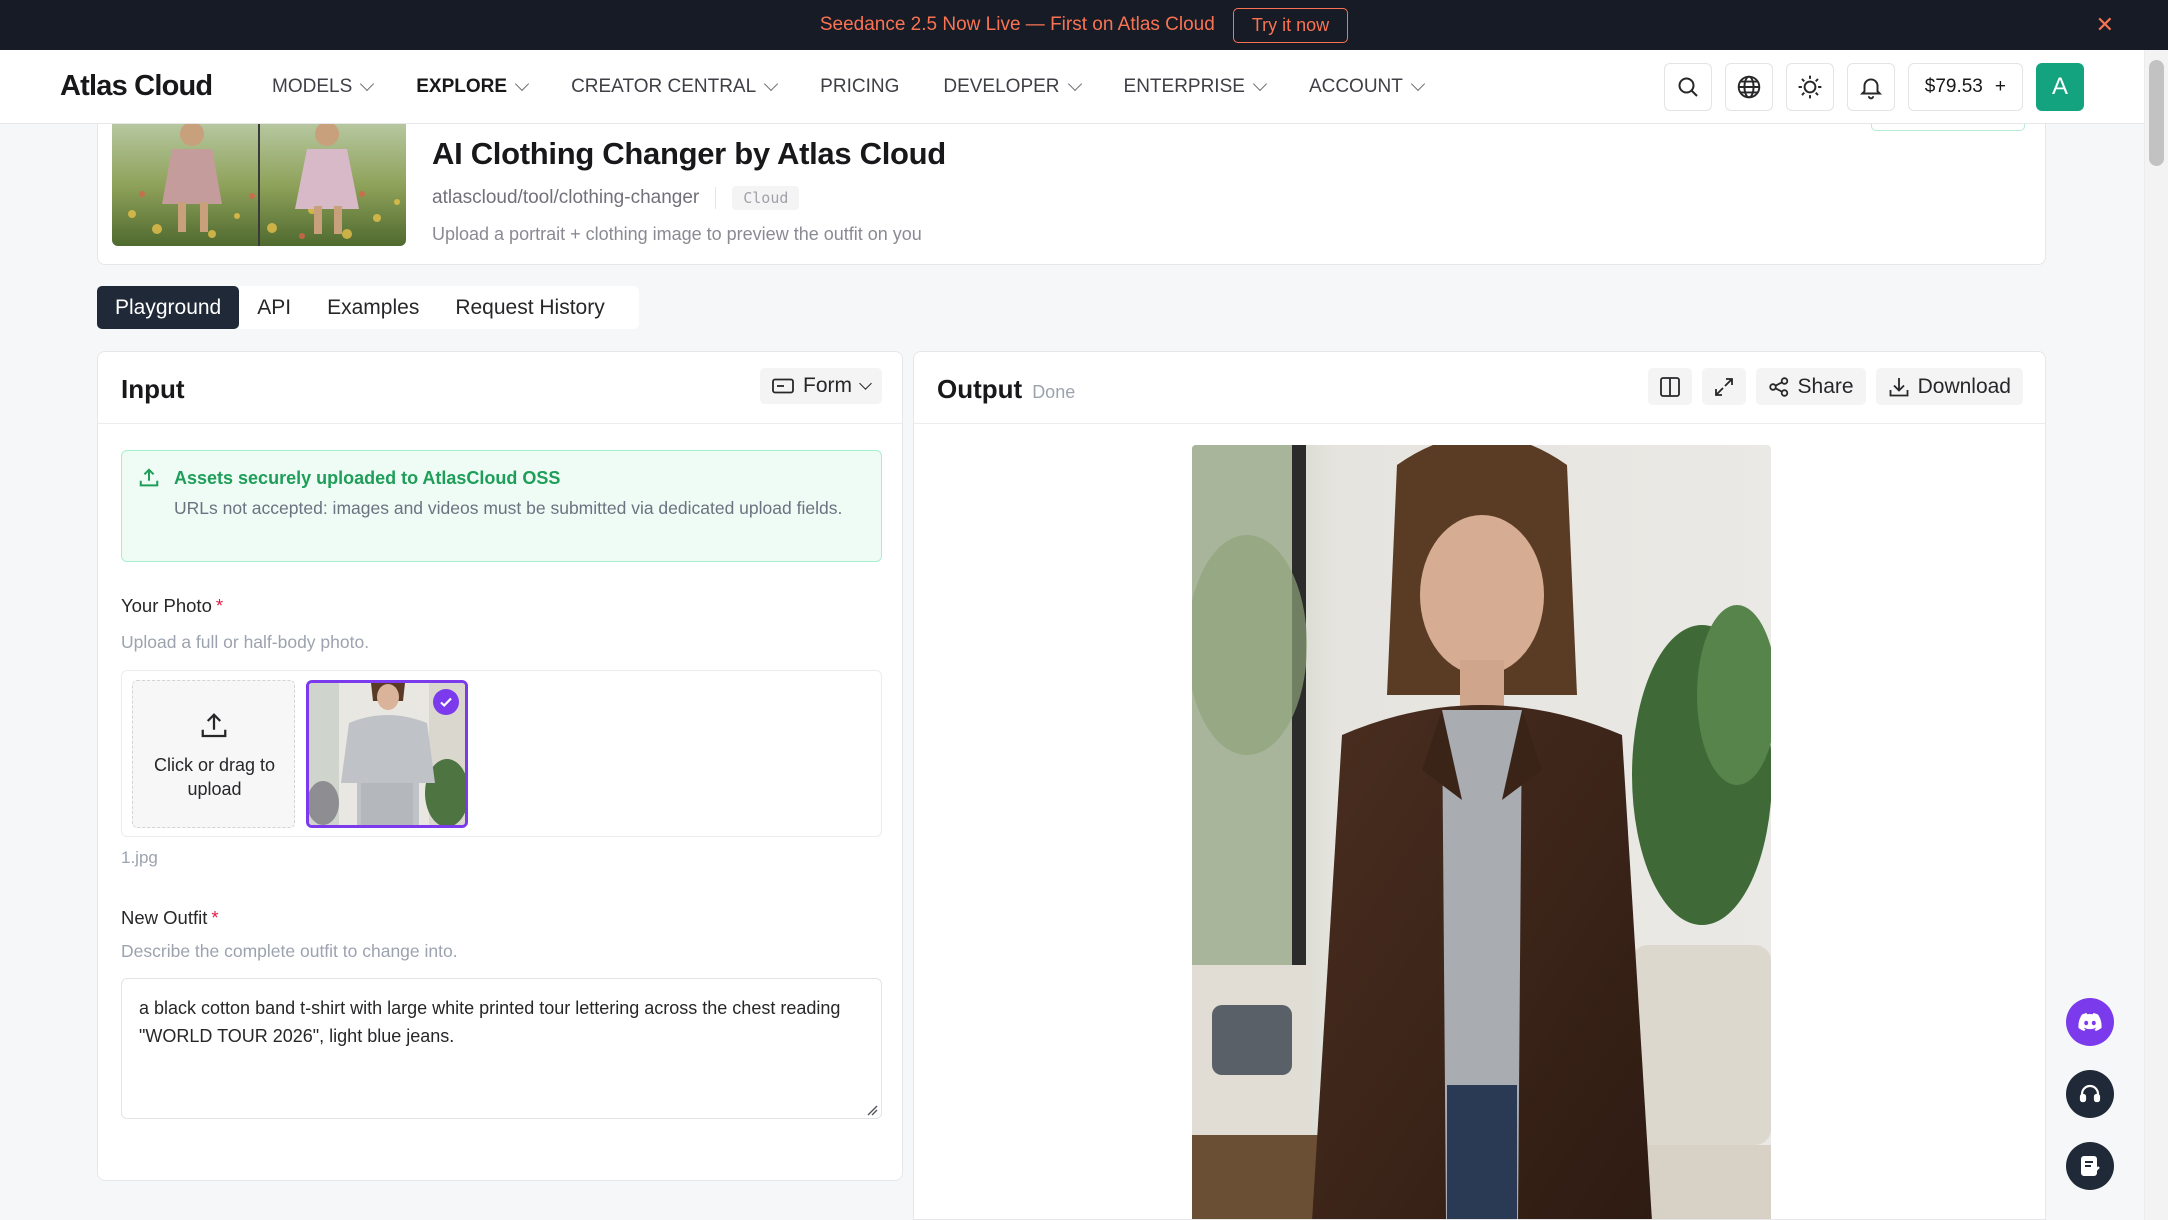  I want to click on upload-icon, so click(149, 477).